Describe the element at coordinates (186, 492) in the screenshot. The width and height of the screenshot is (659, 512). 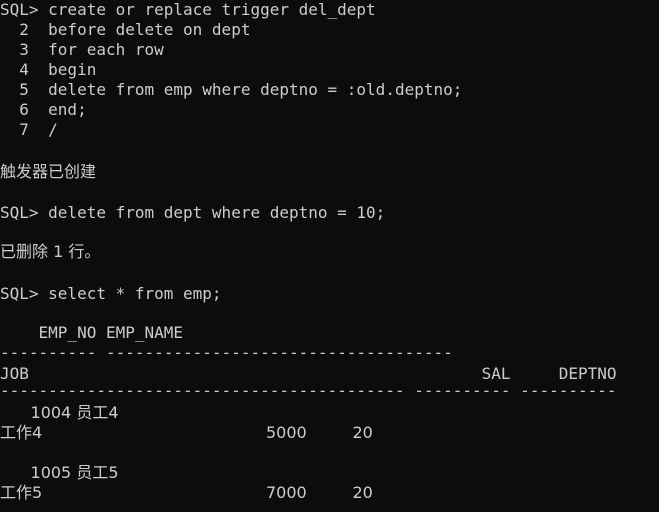
I see `table-row: 工作5 7000 20` at that location.